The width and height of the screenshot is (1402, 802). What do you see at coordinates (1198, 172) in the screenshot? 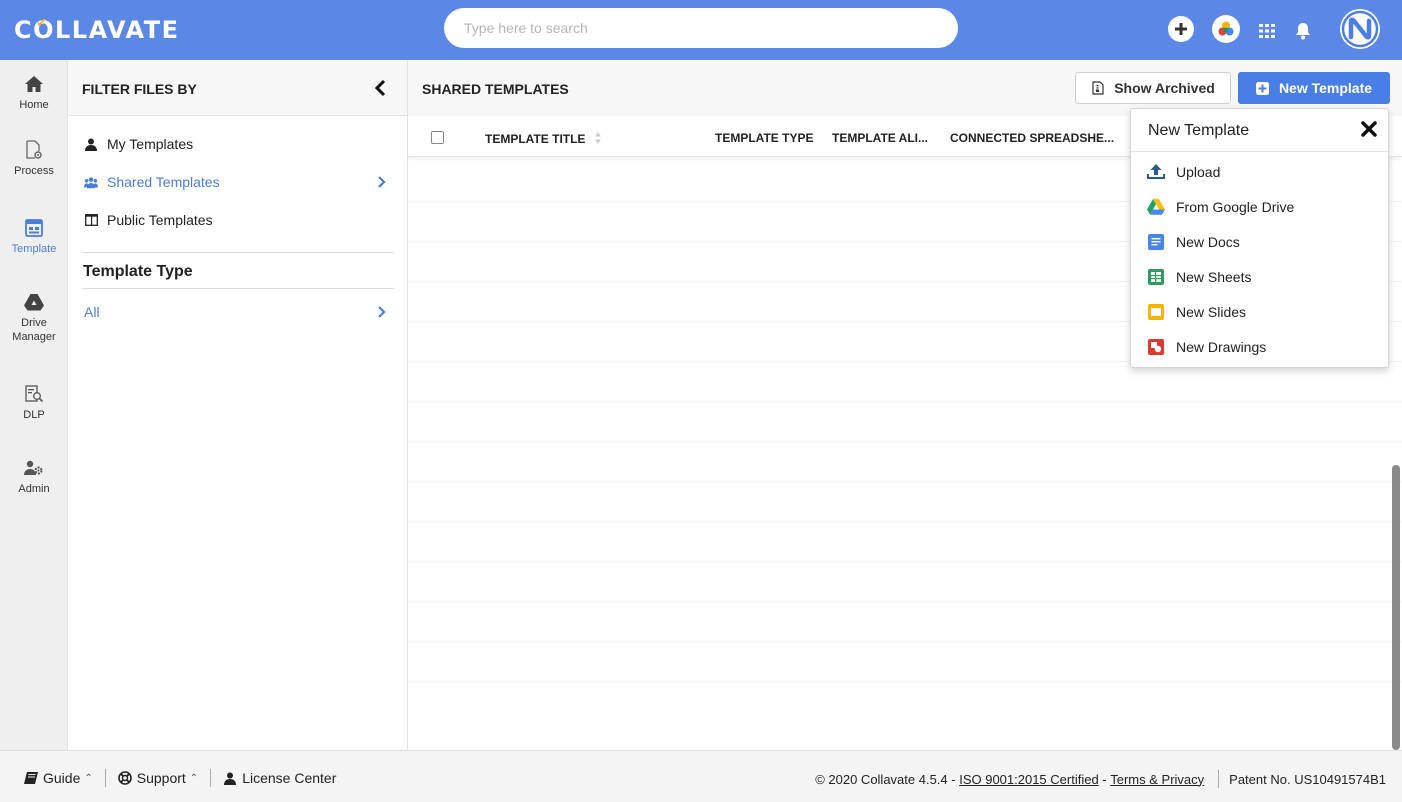
I see `menu-item-upload-label: Upload` at bounding box center [1198, 172].